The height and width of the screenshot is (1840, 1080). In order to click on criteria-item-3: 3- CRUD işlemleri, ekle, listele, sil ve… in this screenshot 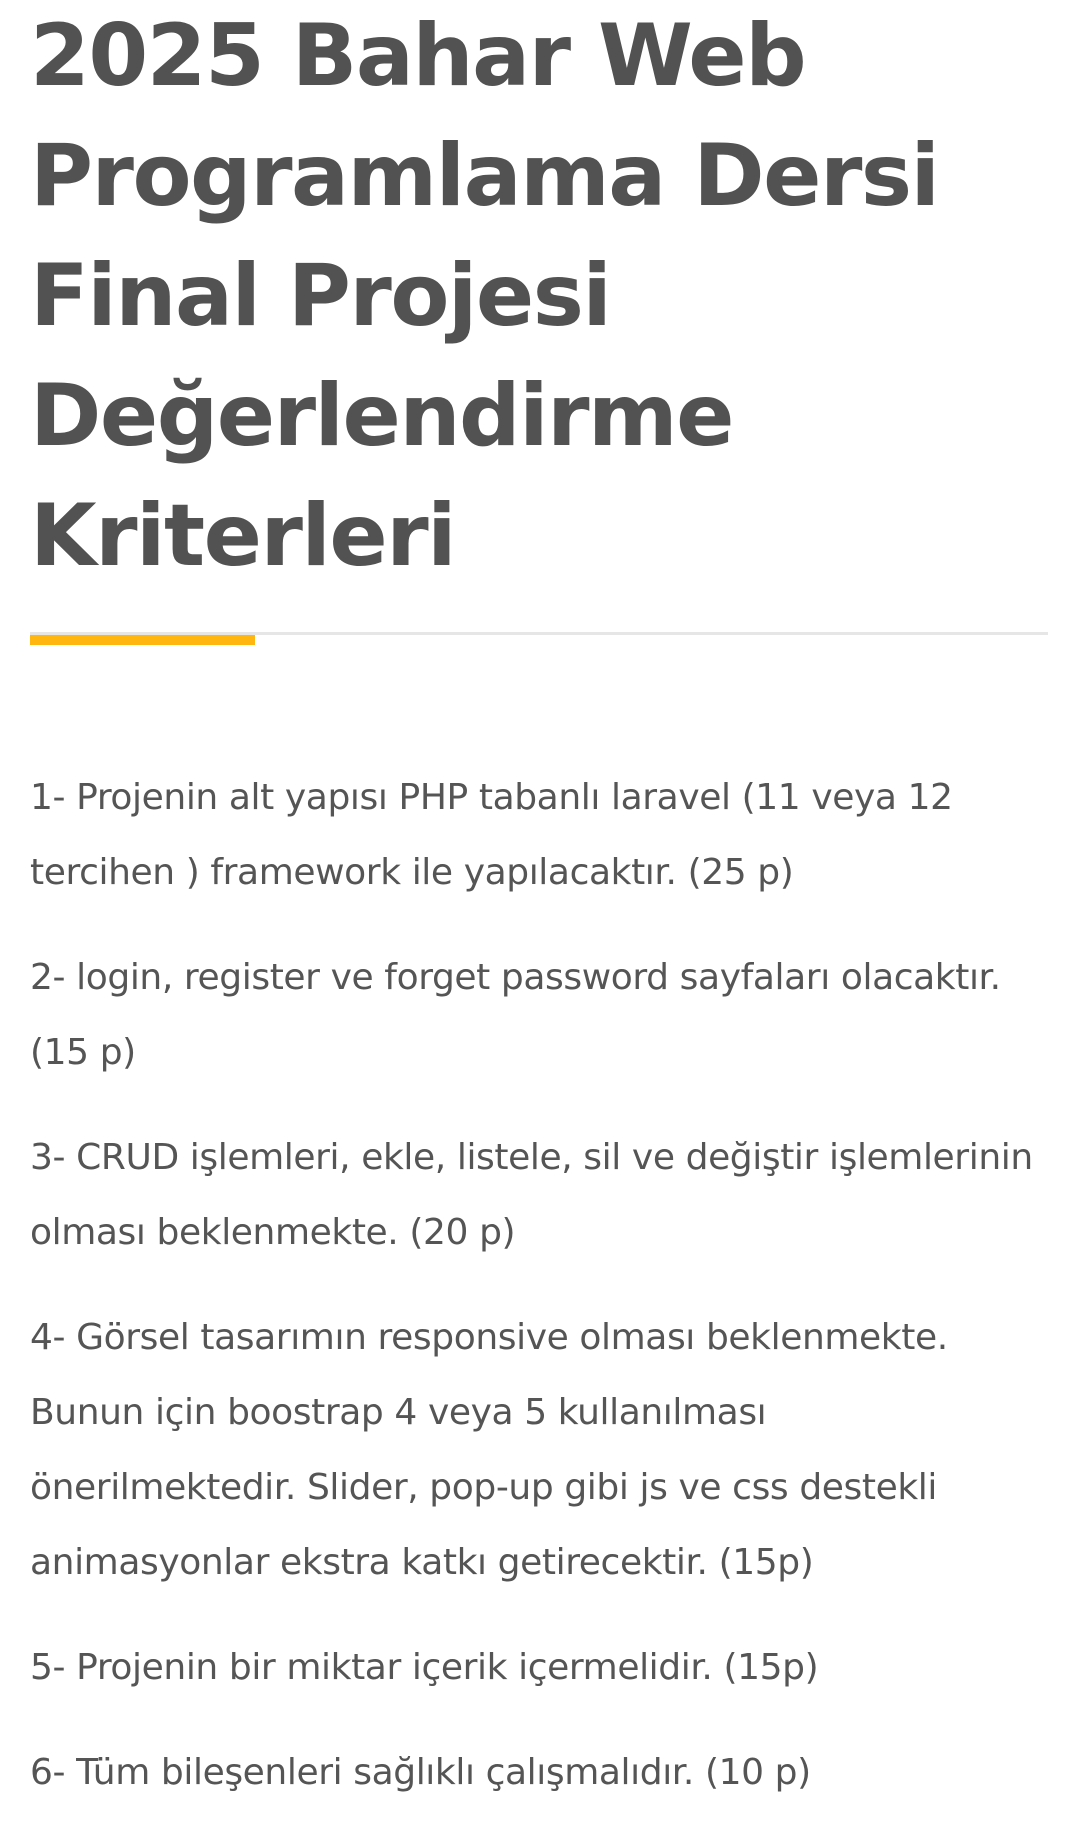, I will do `click(539, 1195)`.